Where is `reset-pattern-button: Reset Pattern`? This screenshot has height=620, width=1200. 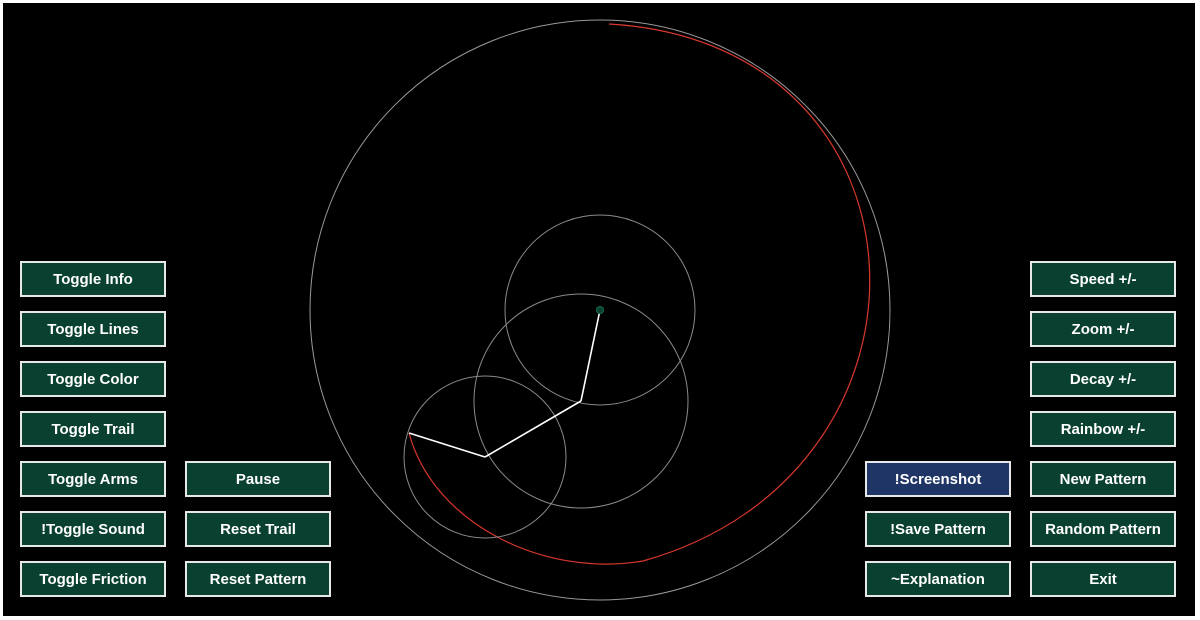
reset-pattern-button: Reset Pattern is located at coordinates (258, 579).